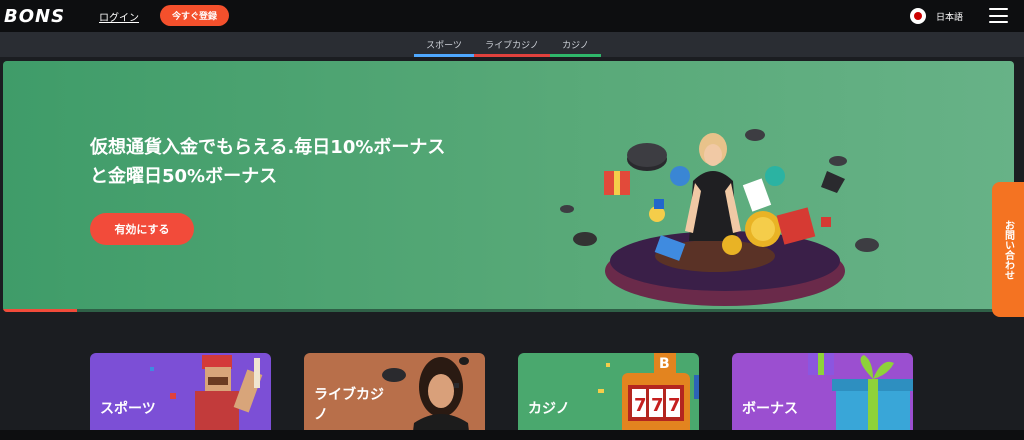 The image size is (1024, 440). Describe the element at coordinates (860, 396) in the screenshot. I see `gift-box-illustration` at that location.